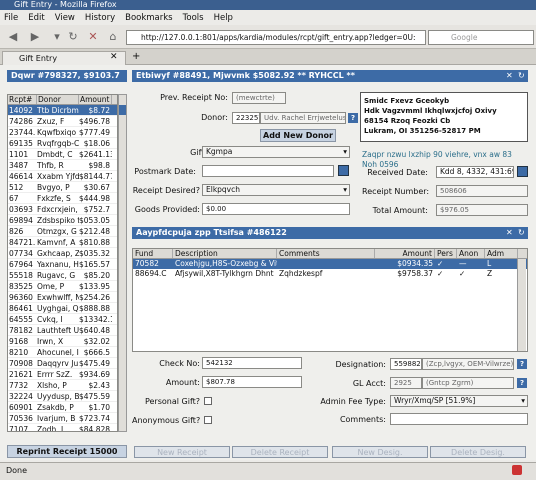 This screenshot has width=536, height=480. I want to click on table-row: 21621 Errrr SzZ. $934.69, so click(62, 374).